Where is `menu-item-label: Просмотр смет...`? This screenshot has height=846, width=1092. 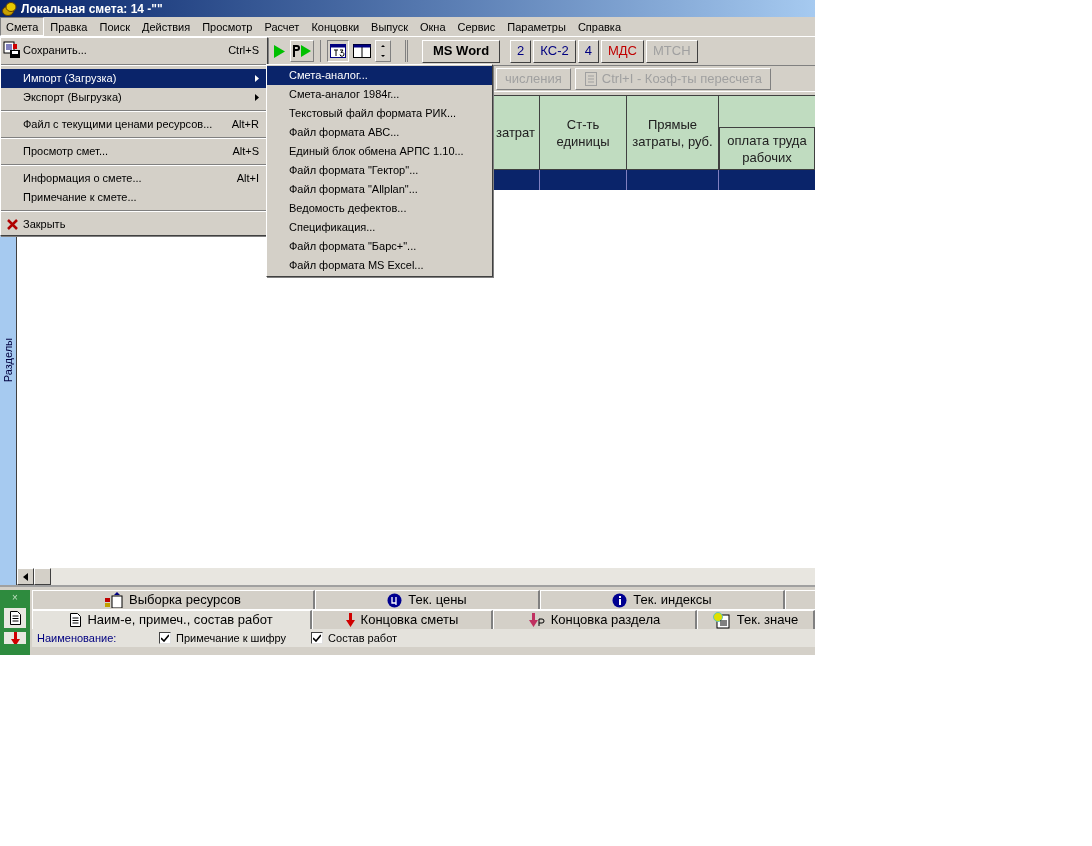
menu-item-label: Просмотр смет... is located at coordinates (66, 152).